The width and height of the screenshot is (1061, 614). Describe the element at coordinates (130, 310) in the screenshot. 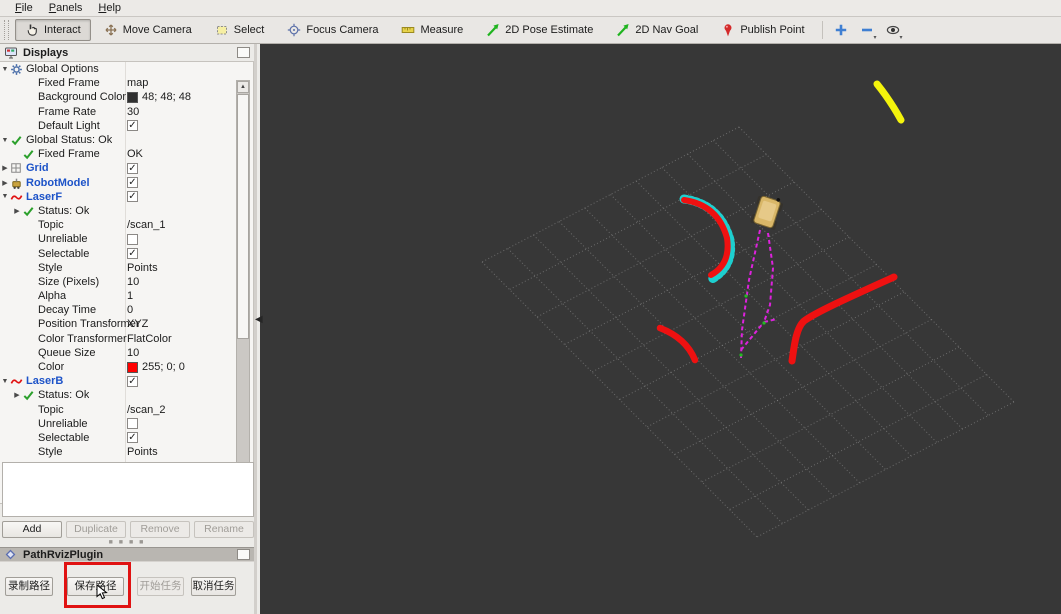

I see `property-value: 0` at that location.